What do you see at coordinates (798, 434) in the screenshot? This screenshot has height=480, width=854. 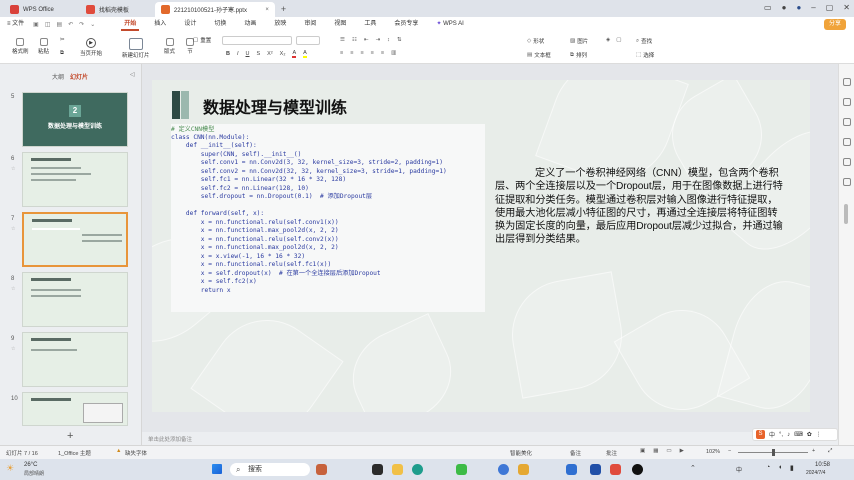 I see `ime-keyboard-icon: ⌨` at bounding box center [798, 434].